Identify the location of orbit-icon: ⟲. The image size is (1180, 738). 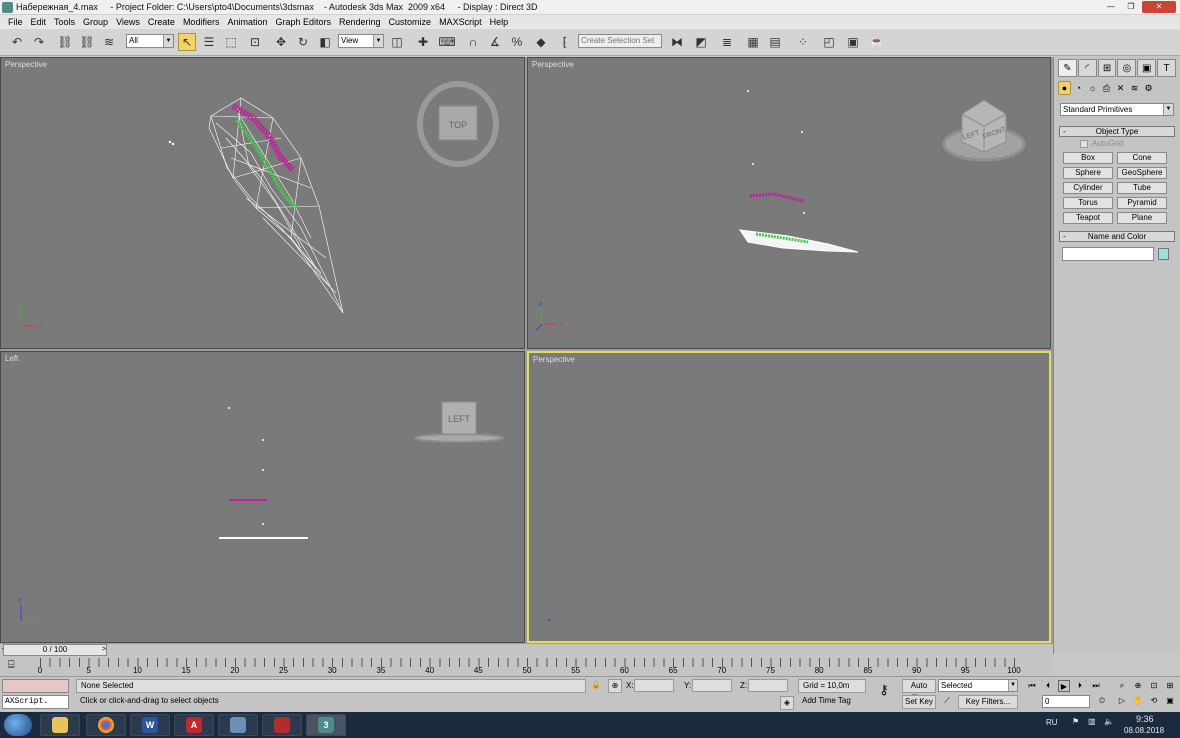
(1154, 701).